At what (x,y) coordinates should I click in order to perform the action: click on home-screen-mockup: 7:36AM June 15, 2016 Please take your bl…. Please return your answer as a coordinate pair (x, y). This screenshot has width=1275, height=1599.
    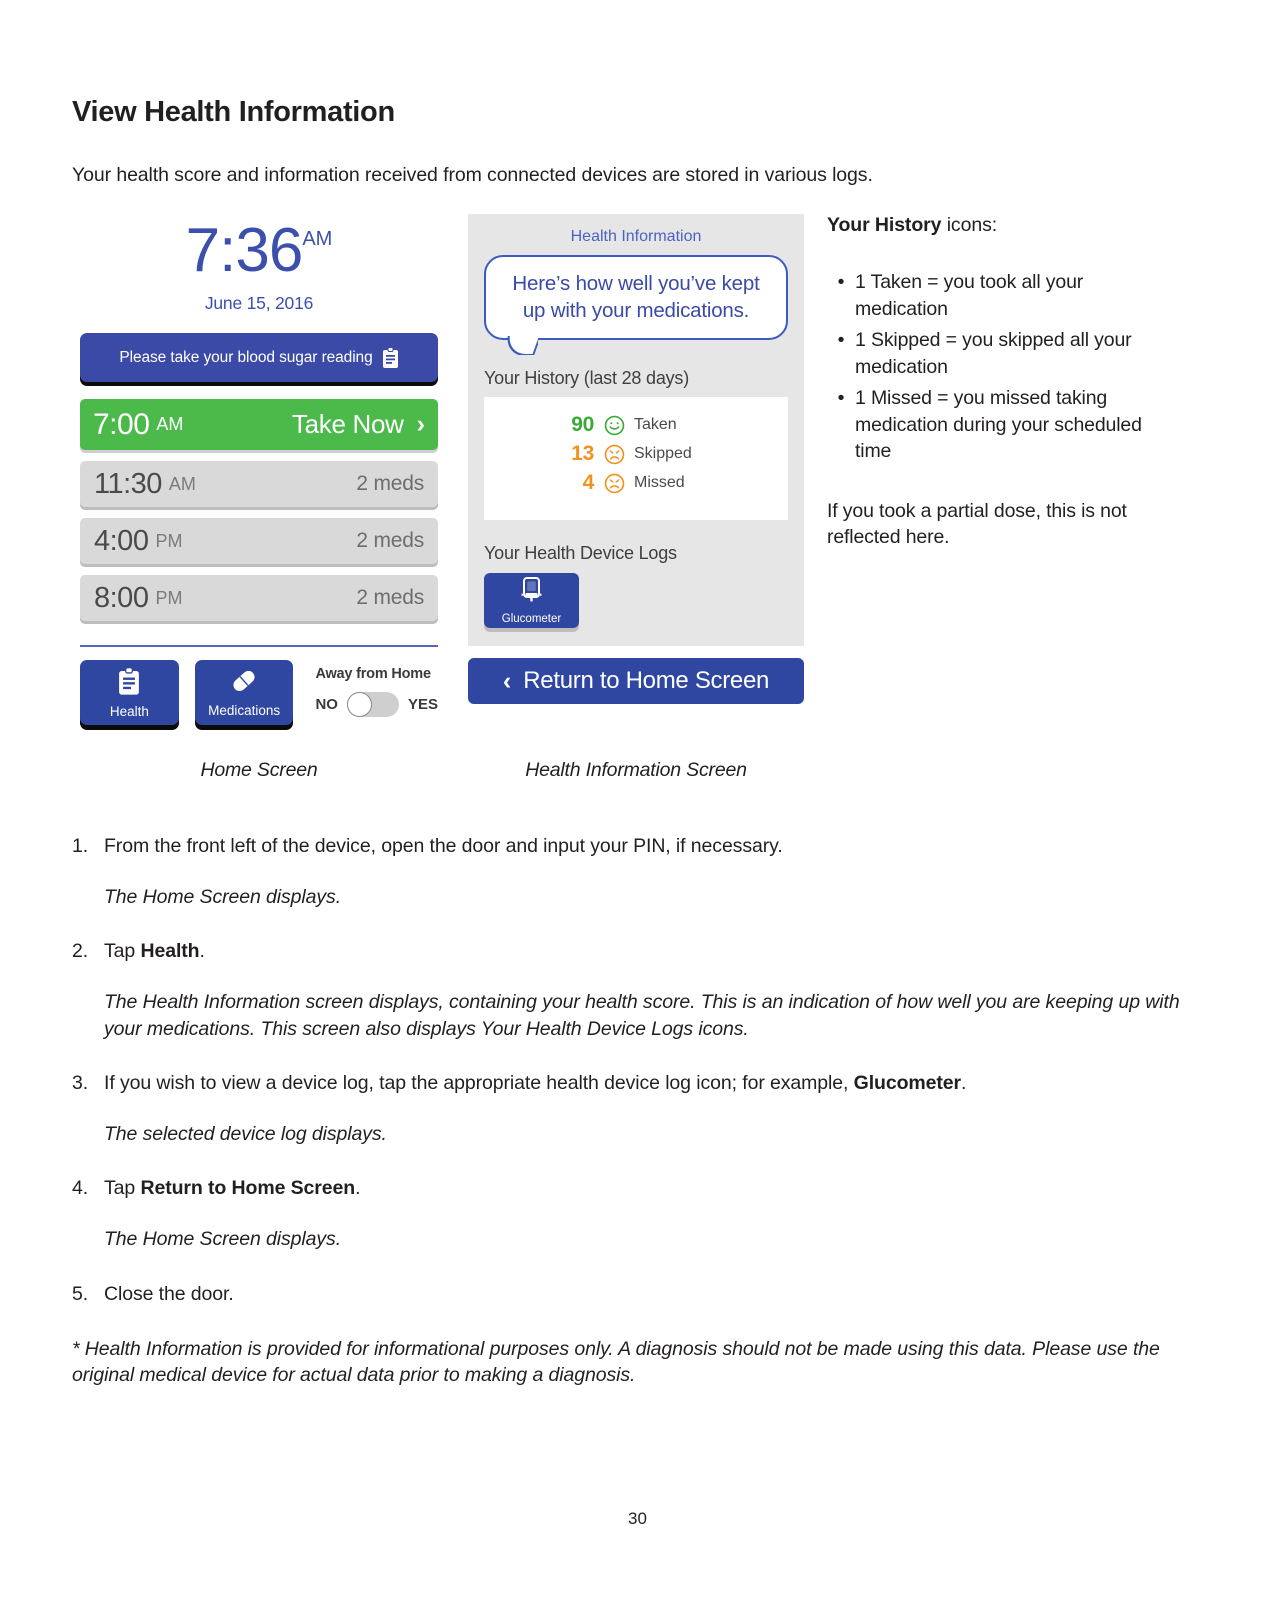
    Looking at the image, I should click on (259, 476).